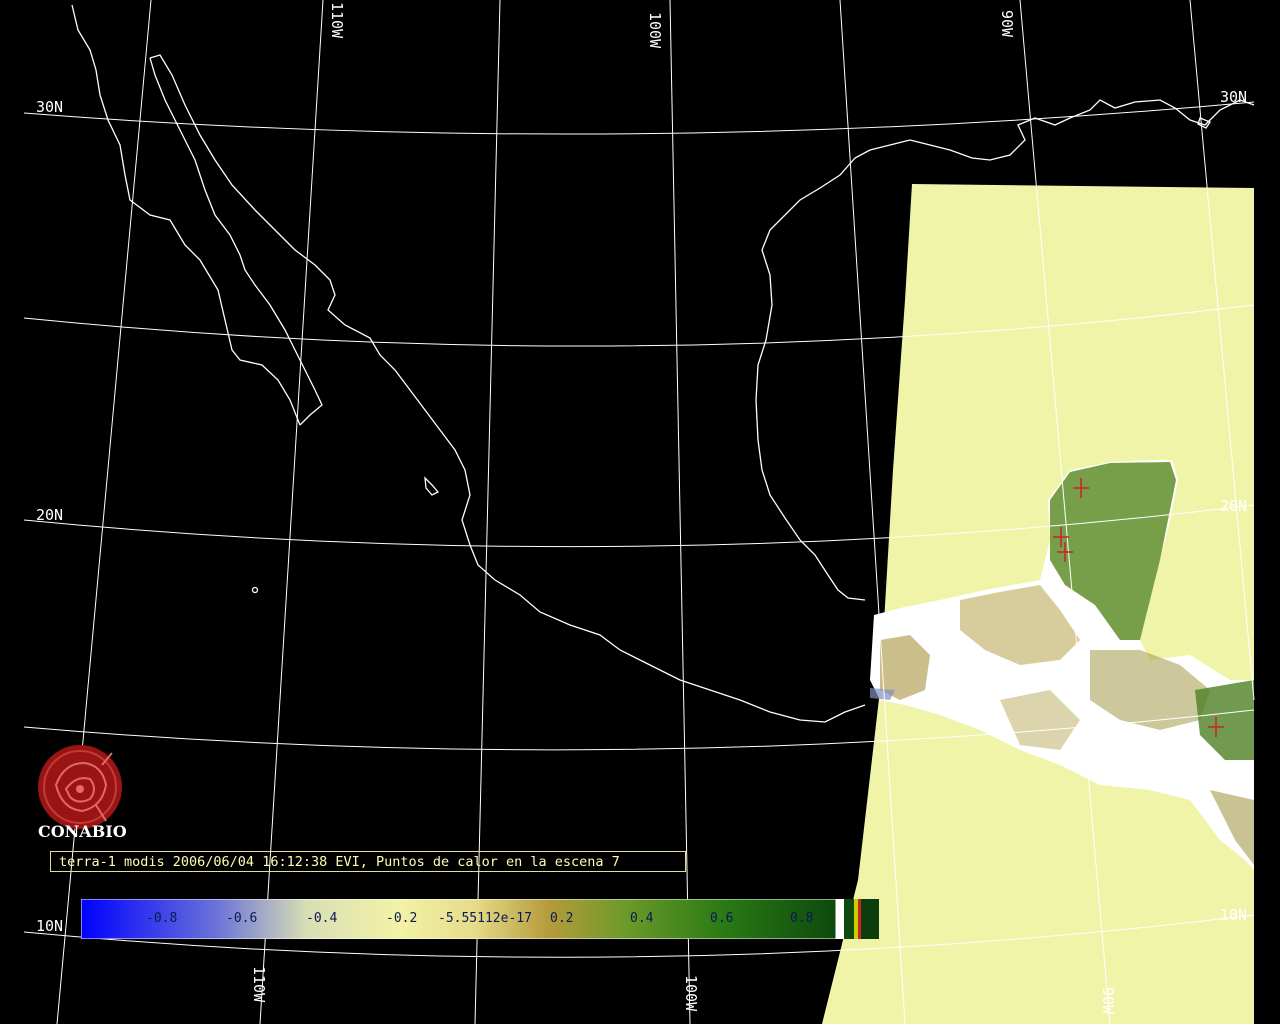 The height and width of the screenshot is (1024, 1280). Describe the element at coordinates (1234, 915) in the screenshot. I see `lat-label-10n-right: 10N` at that location.